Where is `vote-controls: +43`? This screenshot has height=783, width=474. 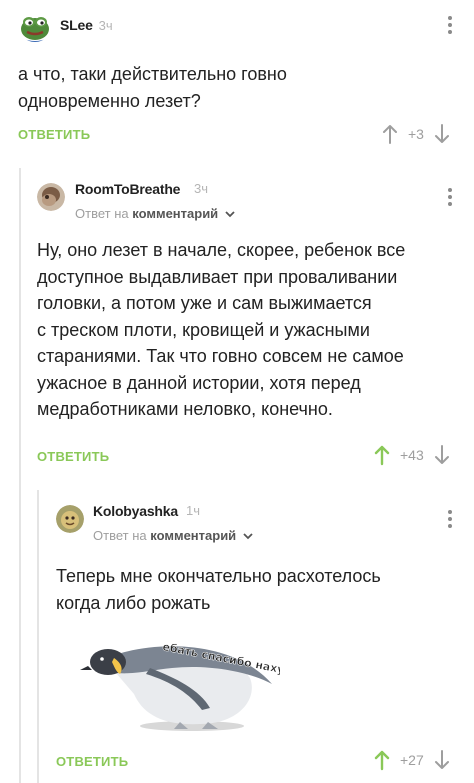
vote-controls: +43 is located at coordinates (412, 455).